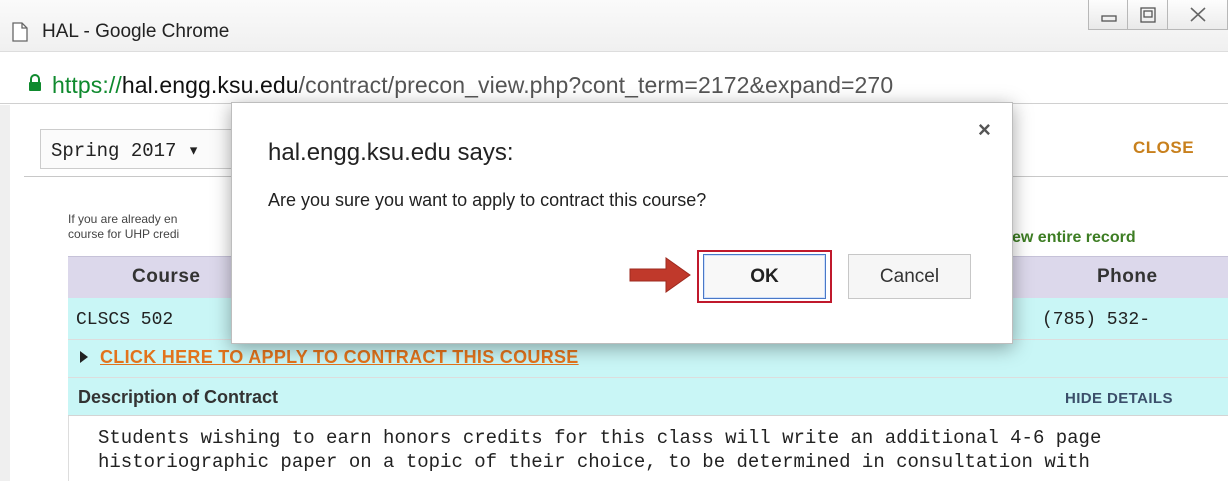 This screenshot has height=481, width=1228. Describe the element at coordinates (124, 234) in the screenshot. I see `note-line-2: course for UHP credi` at that location.